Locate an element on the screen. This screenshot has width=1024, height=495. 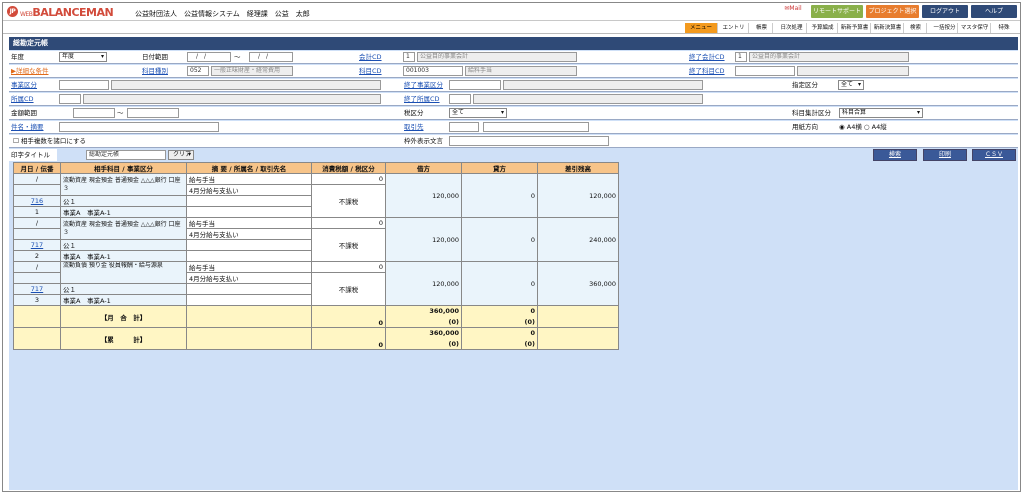
clear-button: クリア is located at coordinates (181, 155).